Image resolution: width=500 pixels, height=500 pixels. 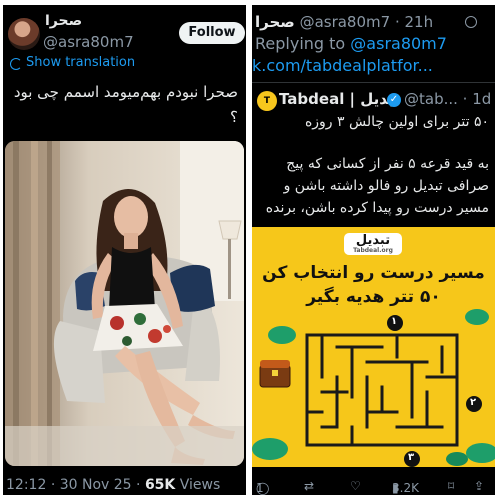 I want to click on views-count: 65K, so click(x=160, y=485).